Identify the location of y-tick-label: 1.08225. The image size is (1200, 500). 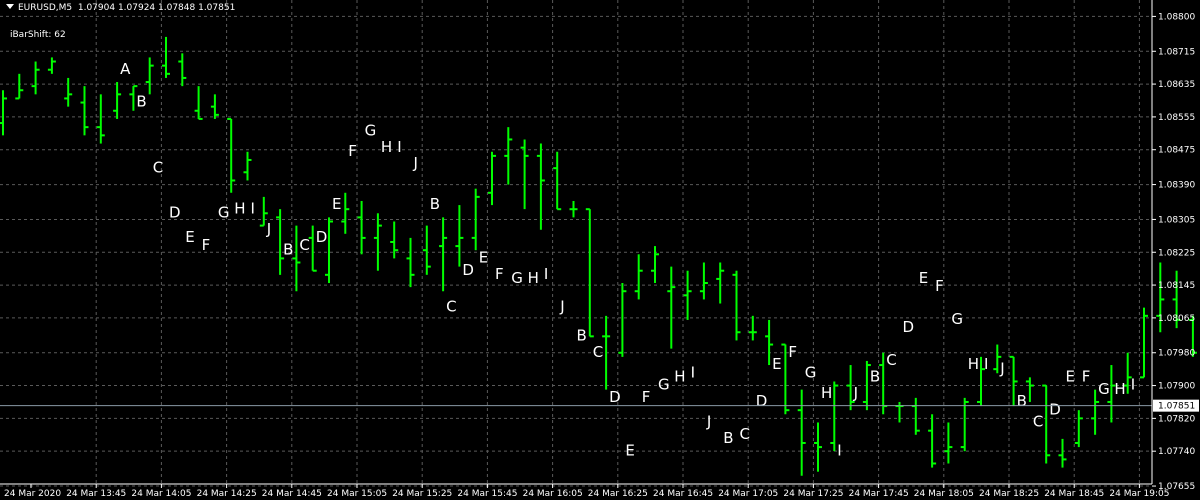
(1176, 253).